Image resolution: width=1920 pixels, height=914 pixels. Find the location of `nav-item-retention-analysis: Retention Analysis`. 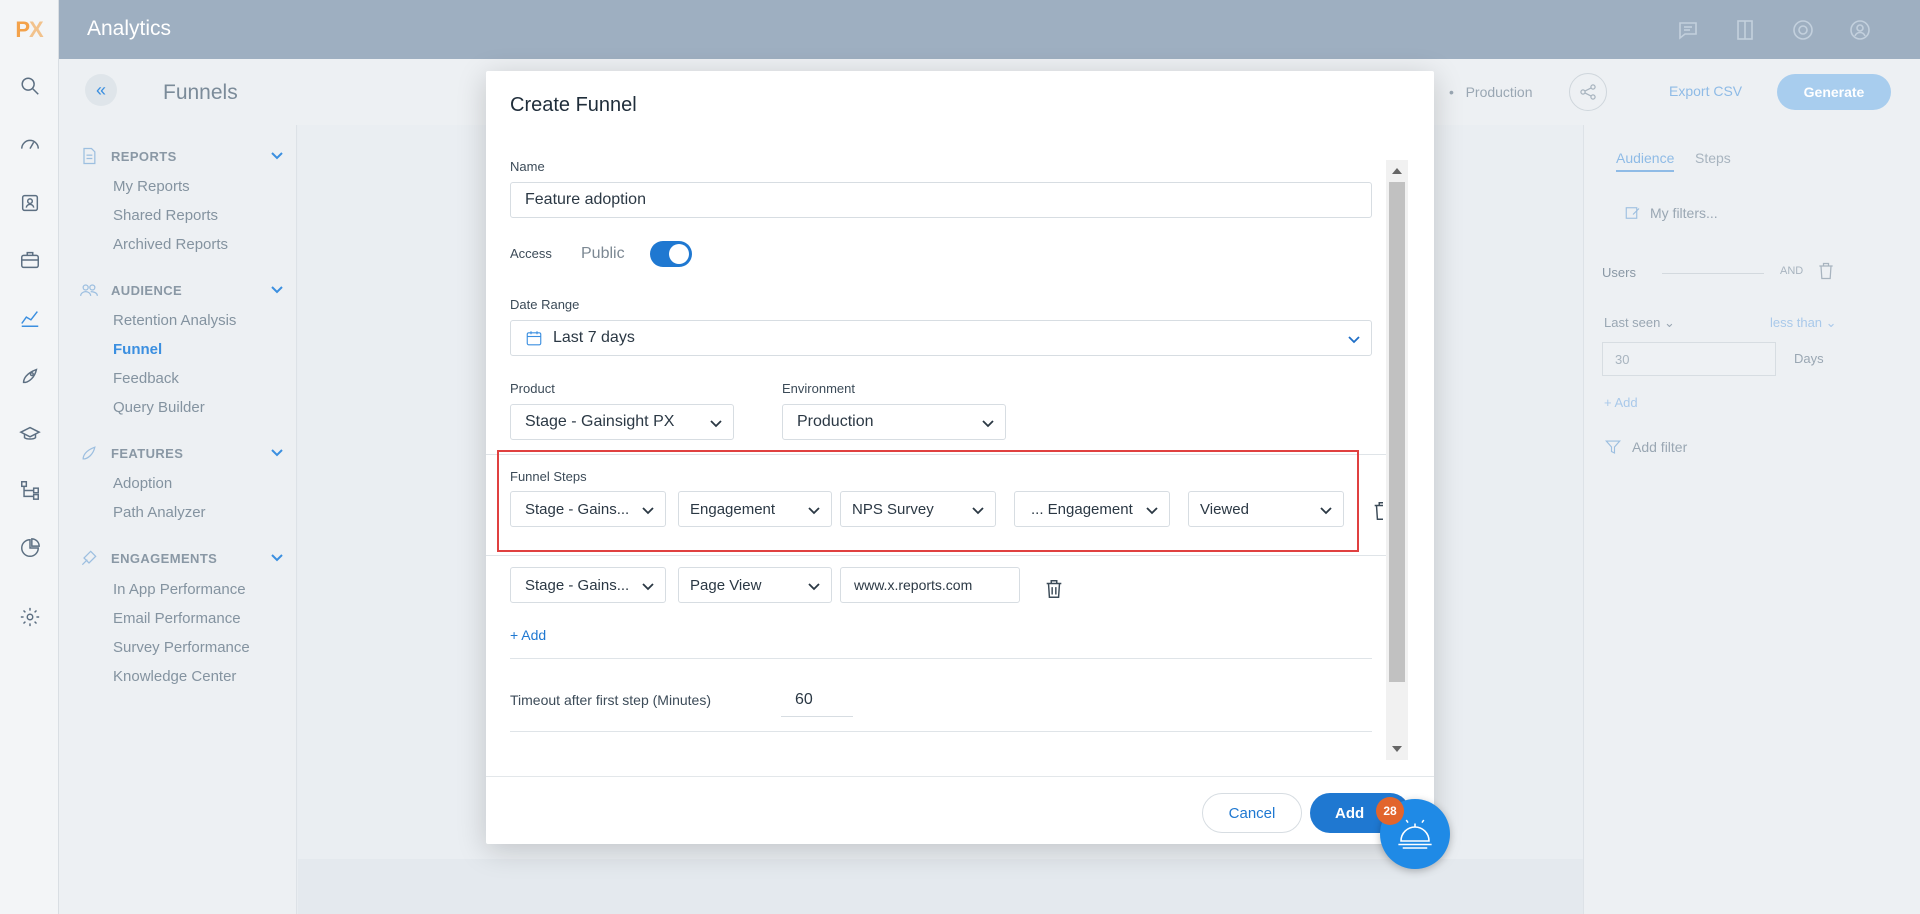

nav-item-retention-analysis: Retention Analysis is located at coordinates (174, 320).